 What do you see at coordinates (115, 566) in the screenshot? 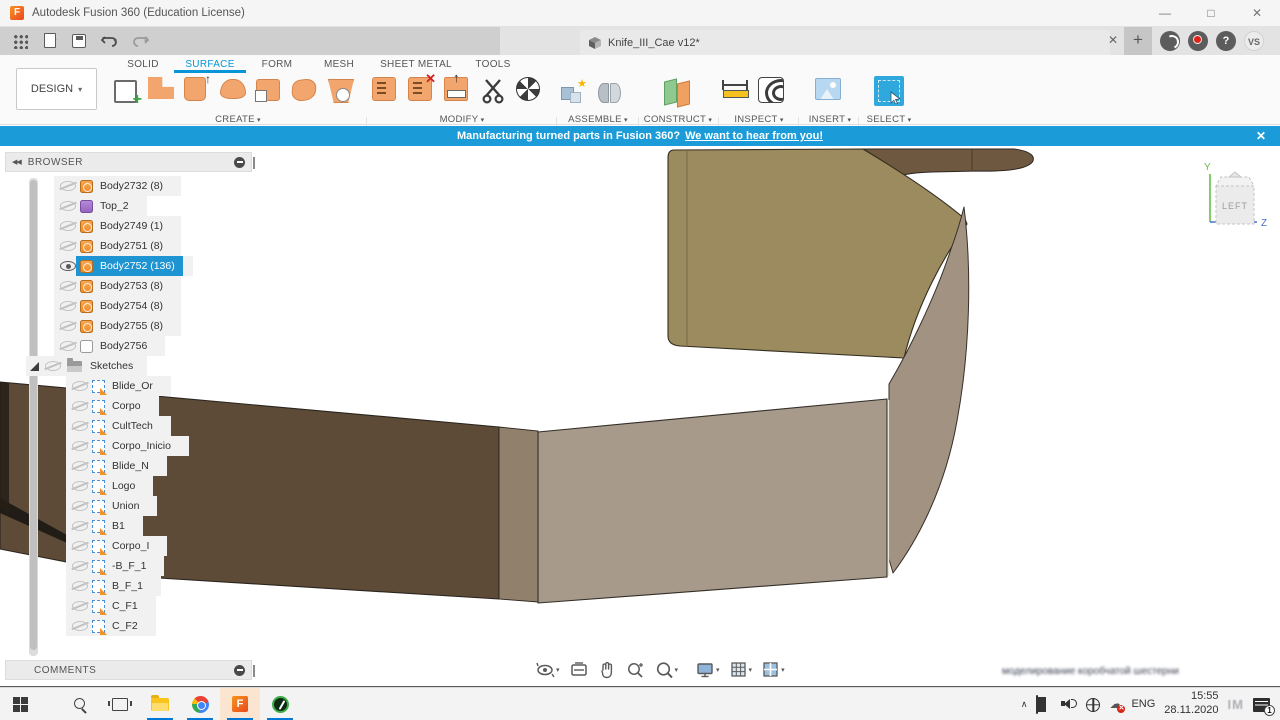
I see `browser-item-sketch--b-f-1: -B_F_1` at bounding box center [115, 566].